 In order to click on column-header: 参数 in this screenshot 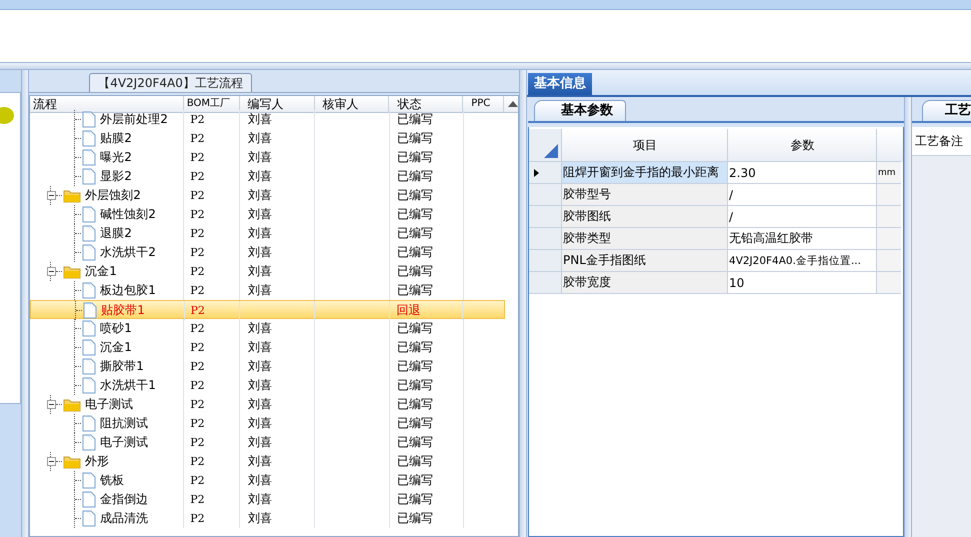, I will do `click(803, 145)`.